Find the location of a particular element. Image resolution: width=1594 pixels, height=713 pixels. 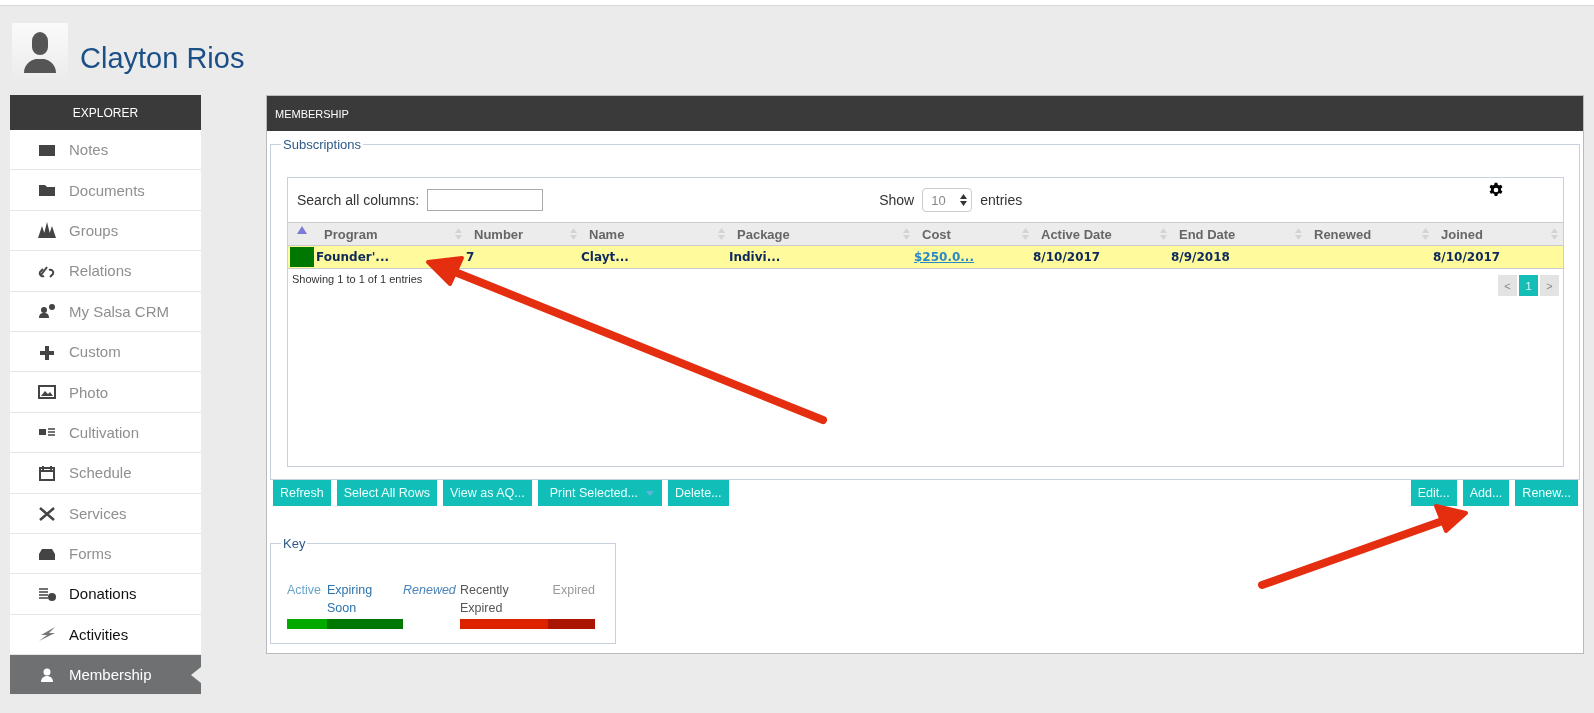

sidebar-item: Activities is located at coordinates (105, 635).